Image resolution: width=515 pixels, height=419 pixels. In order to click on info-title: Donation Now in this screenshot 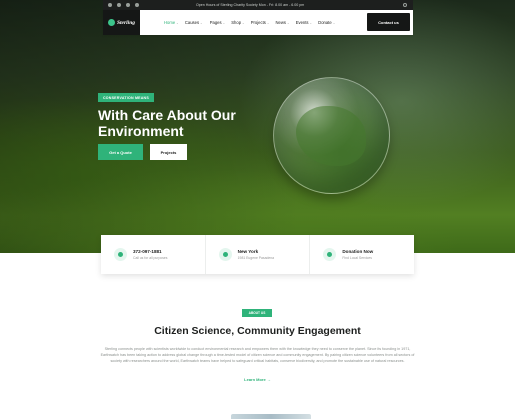, I will do `click(358, 251)`.